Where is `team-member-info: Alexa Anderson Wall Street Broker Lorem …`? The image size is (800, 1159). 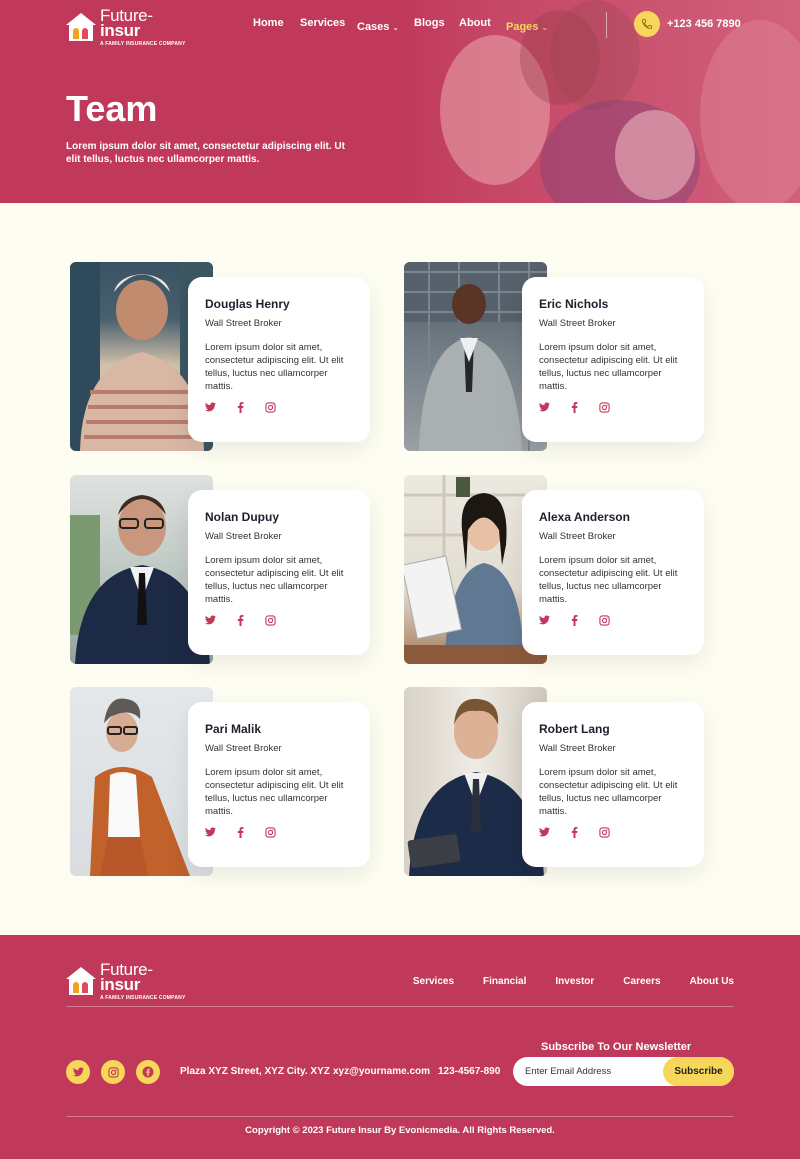 team-member-info: Alexa Anderson Wall Street Broker Lorem … is located at coordinates (613, 572).